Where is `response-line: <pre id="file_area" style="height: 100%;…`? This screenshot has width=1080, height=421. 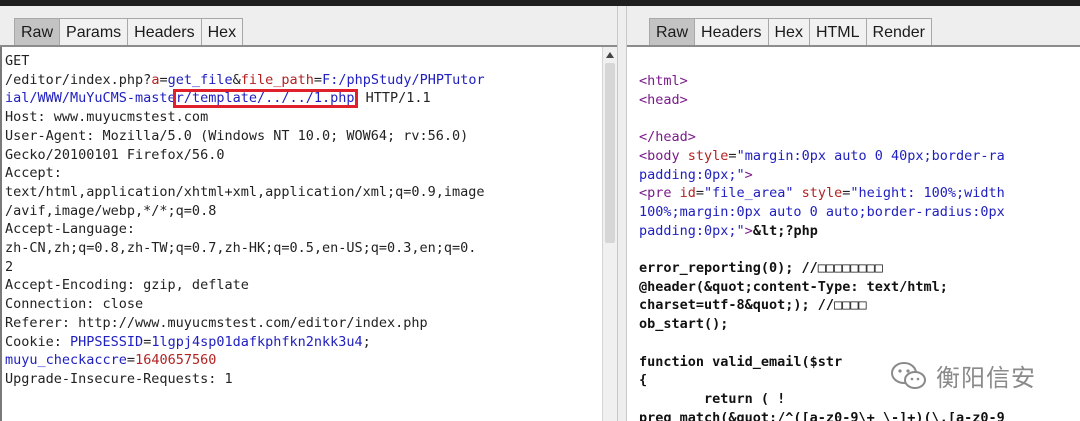 response-line: <pre id="file_area" style="height: 100%;… is located at coordinates (822, 193).